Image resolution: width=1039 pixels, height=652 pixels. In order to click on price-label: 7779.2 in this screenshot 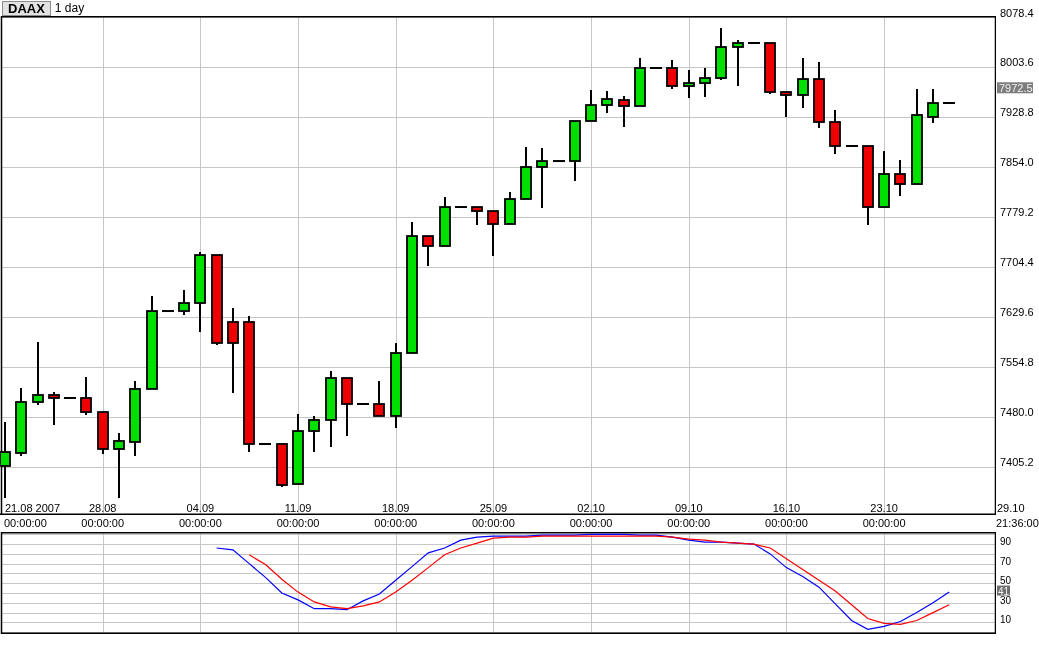, I will do `click(1017, 212)`.